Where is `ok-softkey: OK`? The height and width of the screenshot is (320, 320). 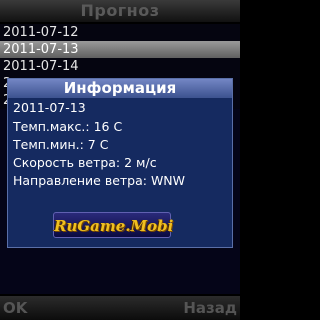 ok-softkey: OK is located at coordinates (15, 308).